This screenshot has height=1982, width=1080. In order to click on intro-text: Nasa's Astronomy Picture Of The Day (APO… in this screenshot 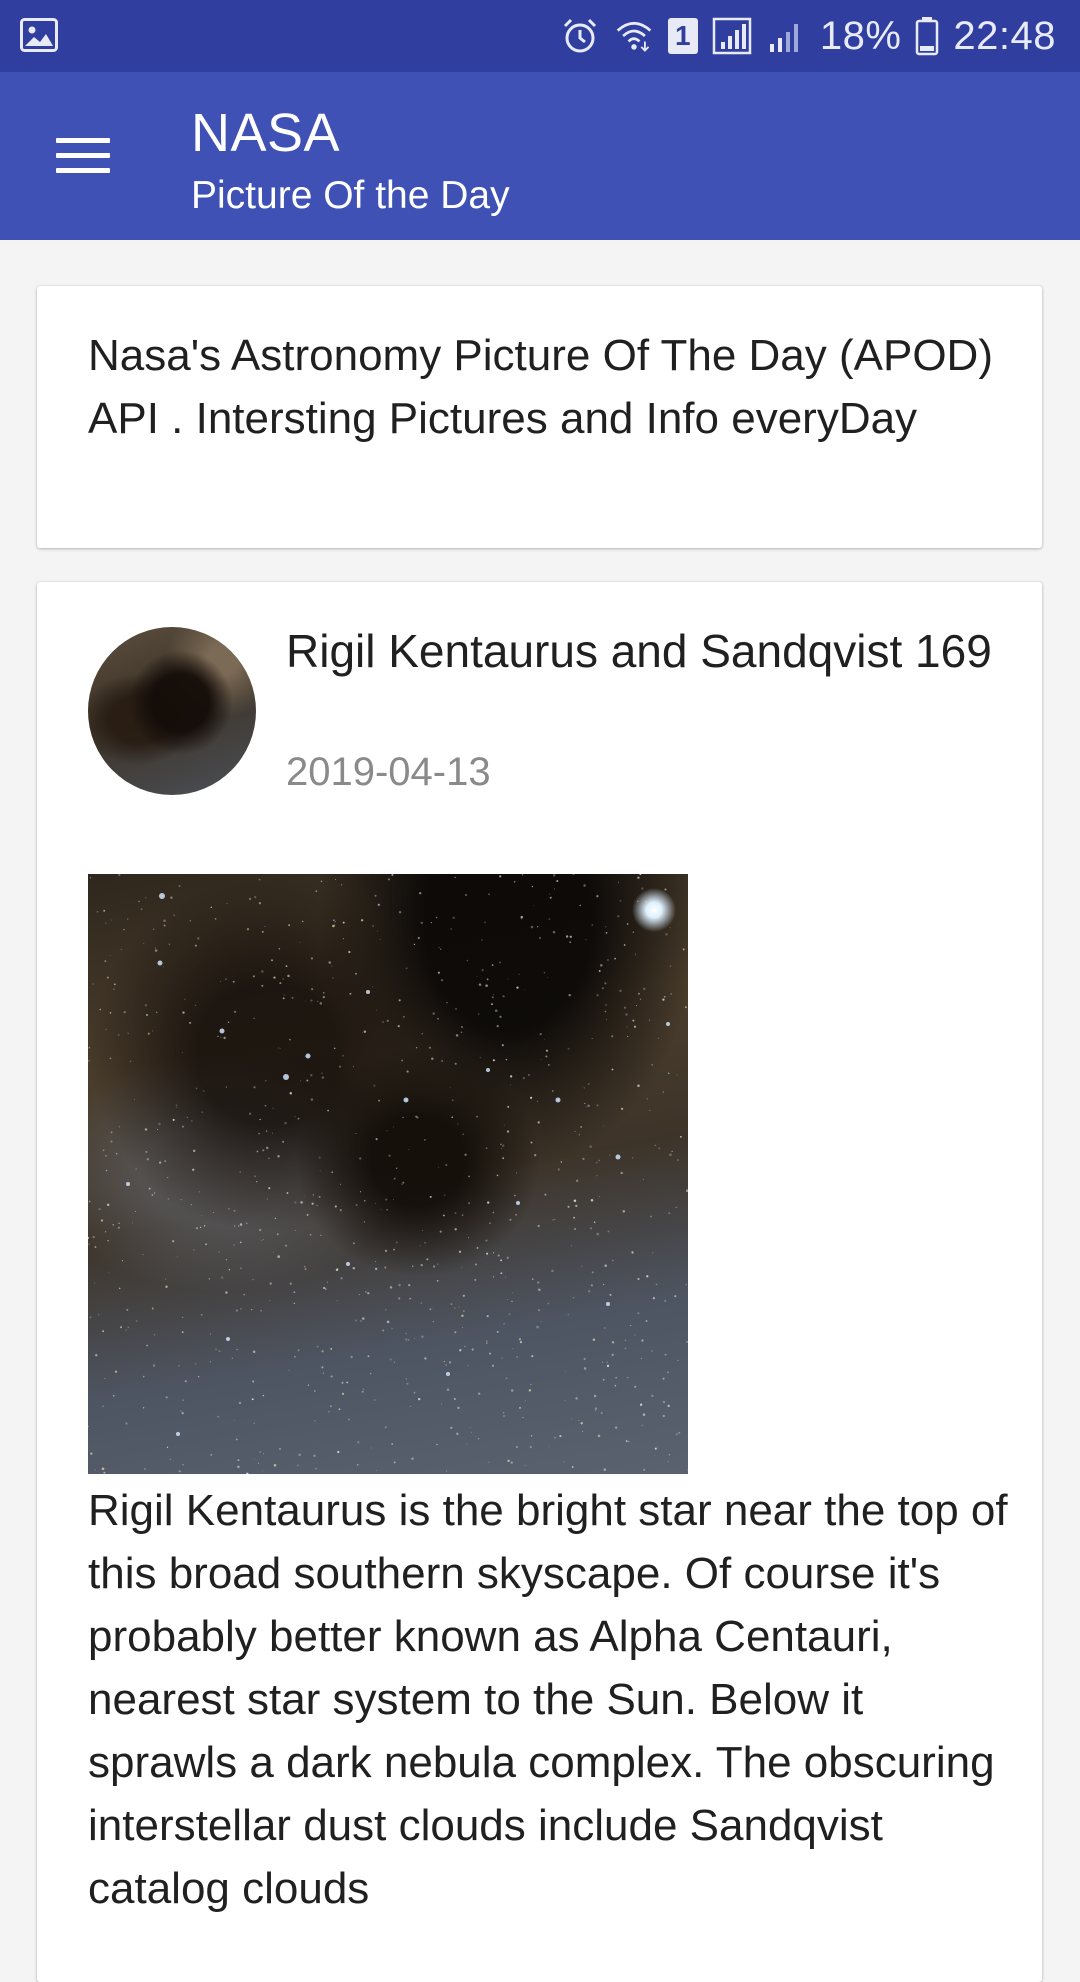, I will do `click(540, 387)`.